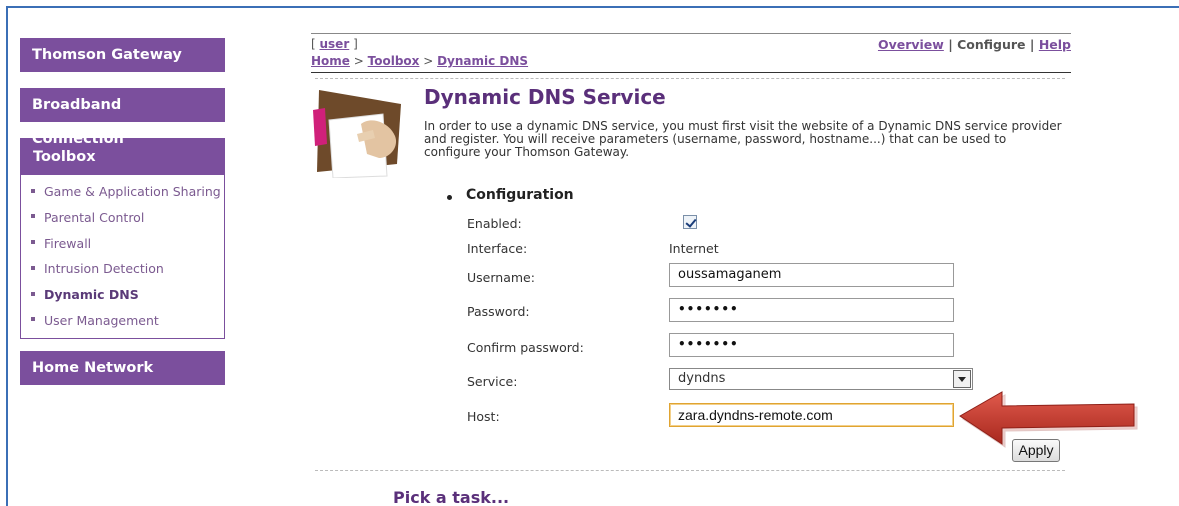 This screenshot has width=1179, height=506. I want to click on breadcrumb-home: Home, so click(330, 61).